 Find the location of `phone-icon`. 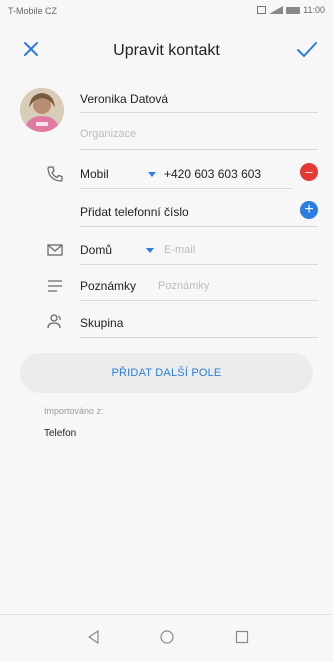

phone-icon is located at coordinates (55, 174).